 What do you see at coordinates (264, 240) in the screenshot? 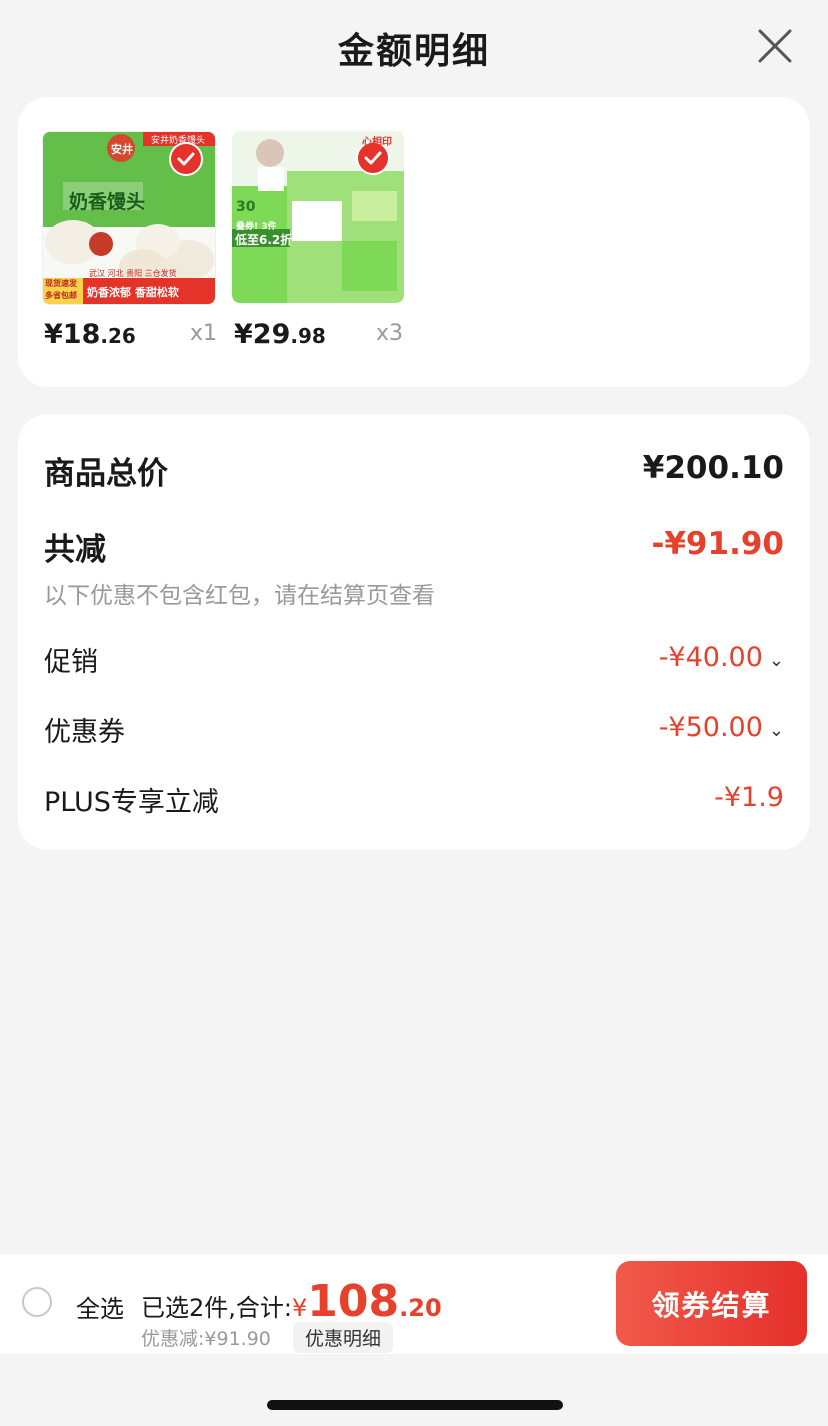
I see `product-image-title: 低至6.2折` at bounding box center [264, 240].